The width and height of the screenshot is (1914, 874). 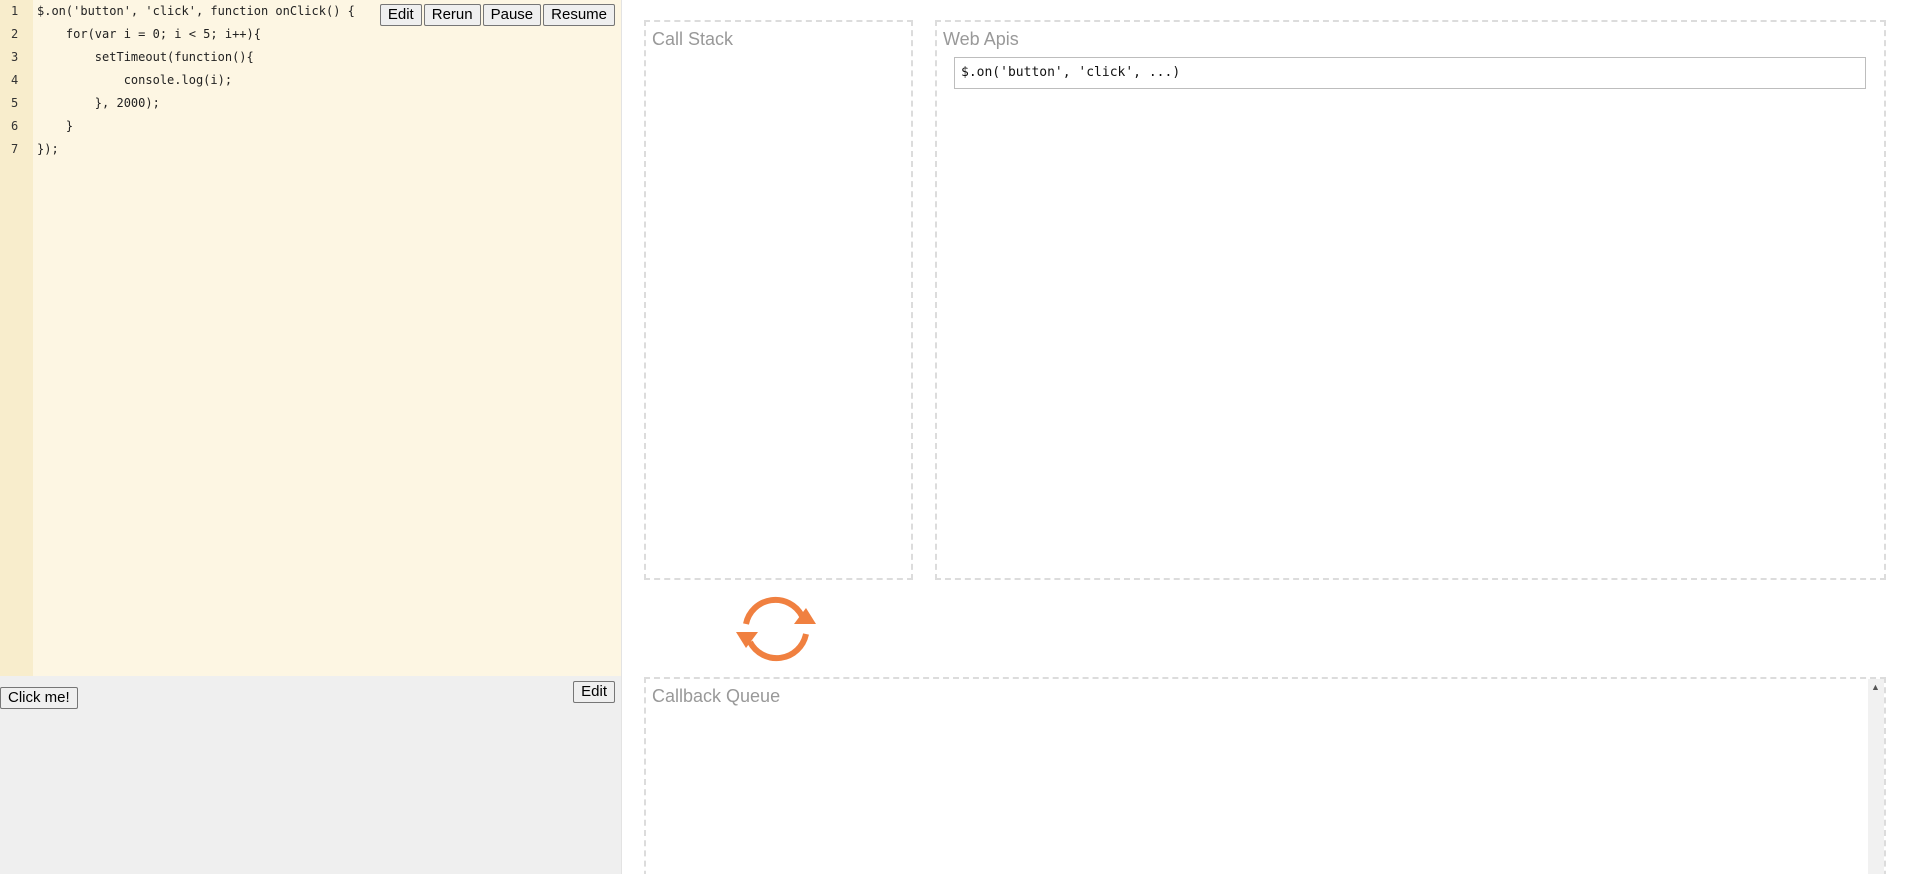 I want to click on pause-button: Pause, so click(x=512, y=15).